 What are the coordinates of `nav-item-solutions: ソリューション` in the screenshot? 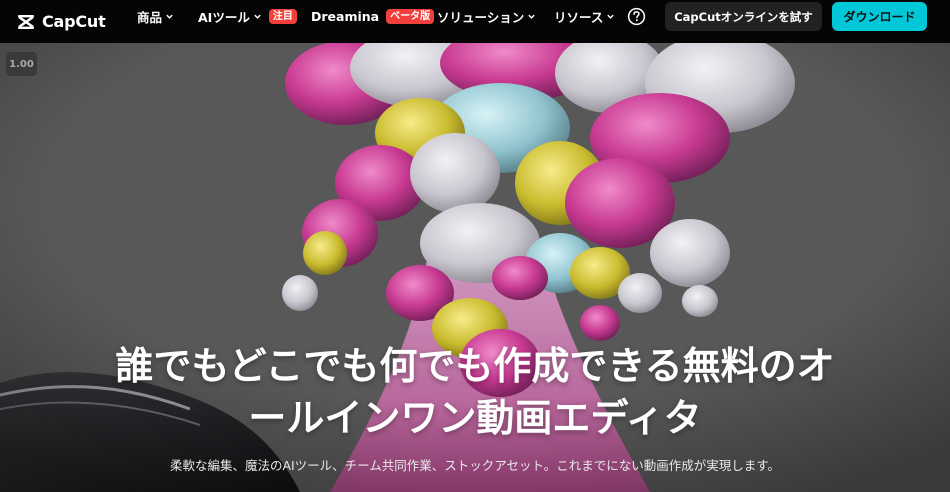 It's located at (486, 16).